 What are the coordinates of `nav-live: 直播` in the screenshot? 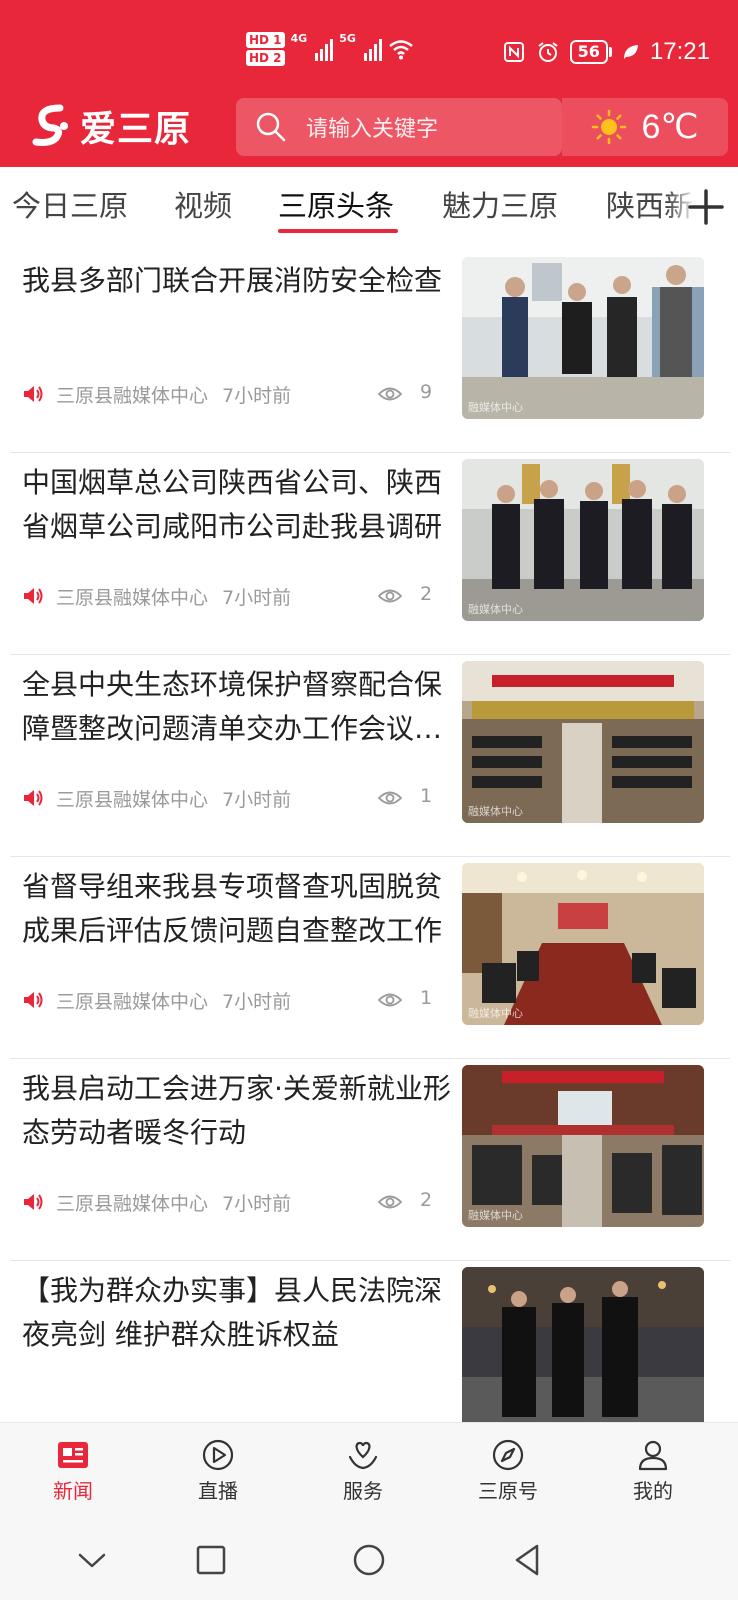 It's located at (218, 1470).